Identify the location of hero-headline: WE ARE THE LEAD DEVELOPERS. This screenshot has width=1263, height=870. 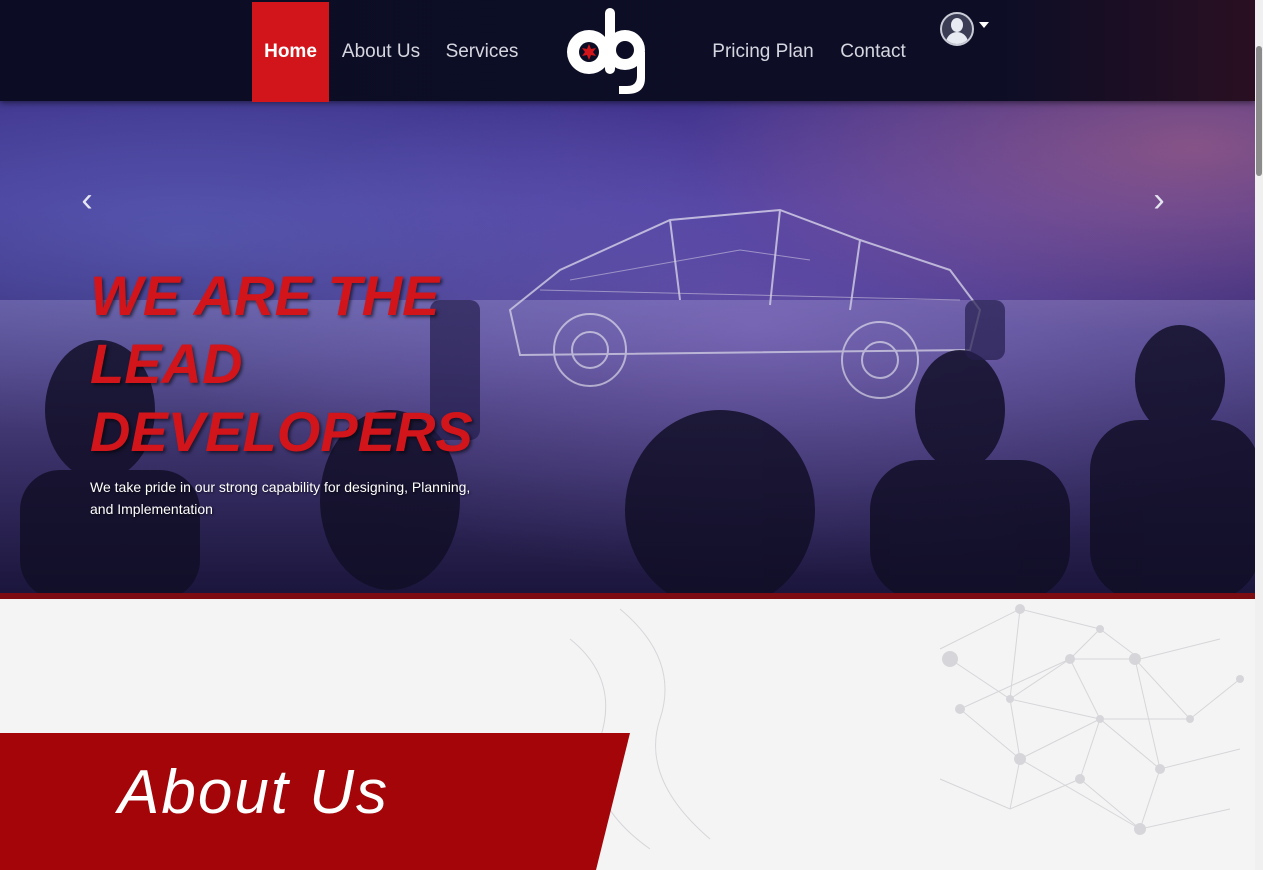
(281, 363).